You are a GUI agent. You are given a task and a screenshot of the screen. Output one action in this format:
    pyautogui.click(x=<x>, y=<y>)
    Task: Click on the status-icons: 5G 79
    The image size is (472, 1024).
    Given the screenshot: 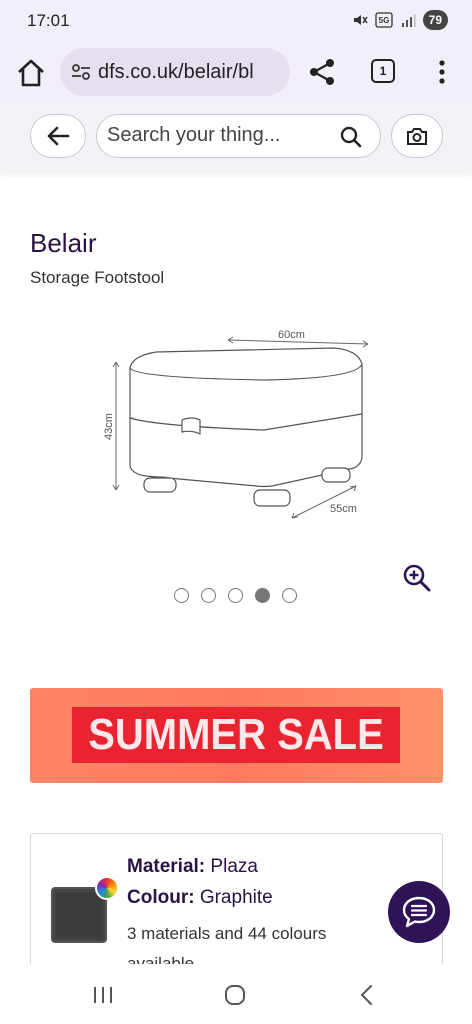 What is the action you would take?
    pyautogui.click(x=400, y=20)
    